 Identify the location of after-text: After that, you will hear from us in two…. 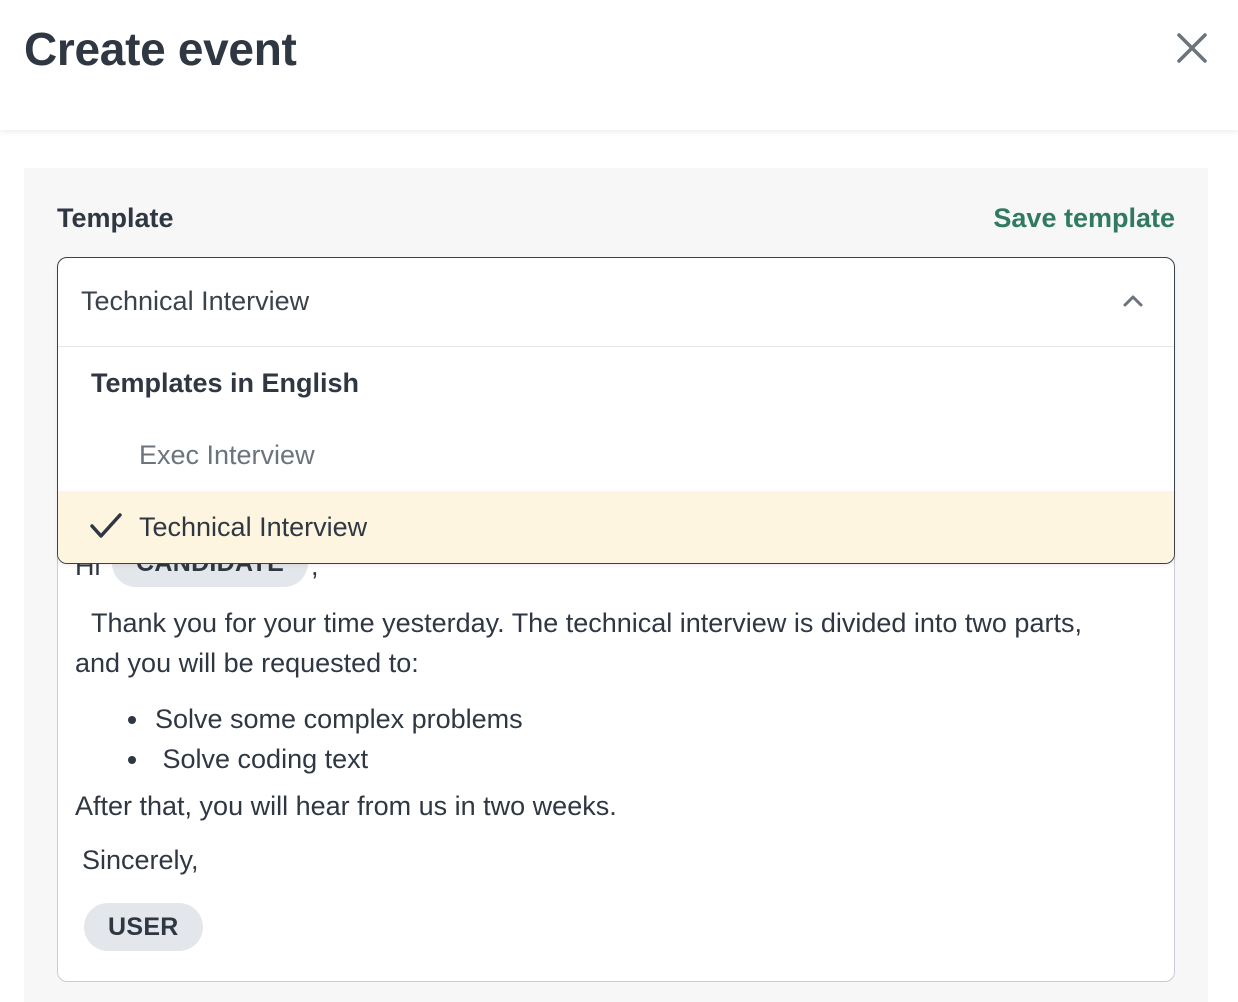
(346, 806).